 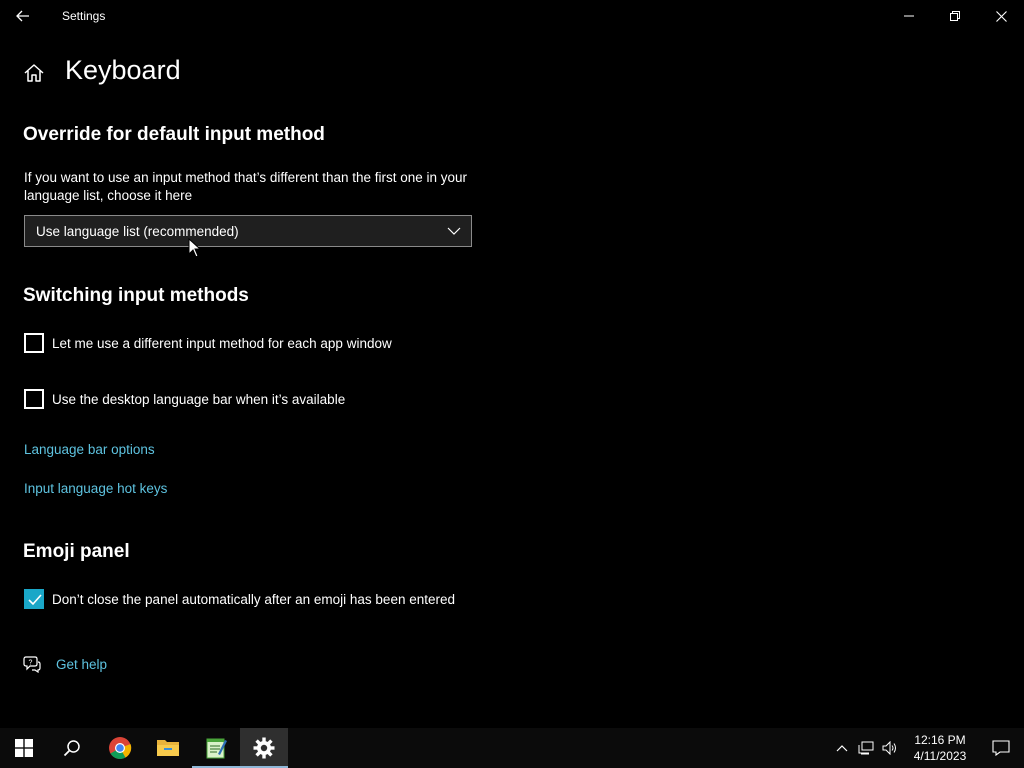 I want to click on show-hidden-icons-button, so click(x=842, y=748).